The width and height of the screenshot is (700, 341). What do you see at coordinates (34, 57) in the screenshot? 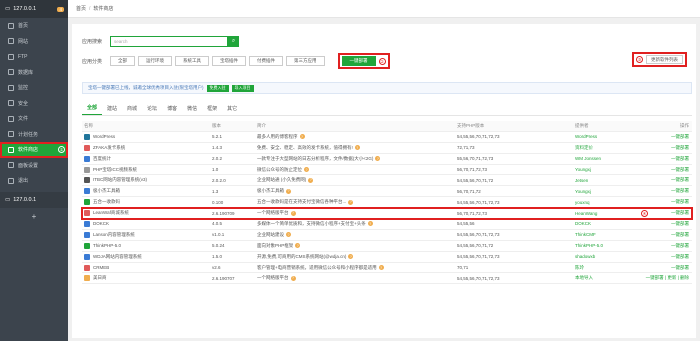
I see `sidebar-item: FTP` at bounding box center [34, 57].